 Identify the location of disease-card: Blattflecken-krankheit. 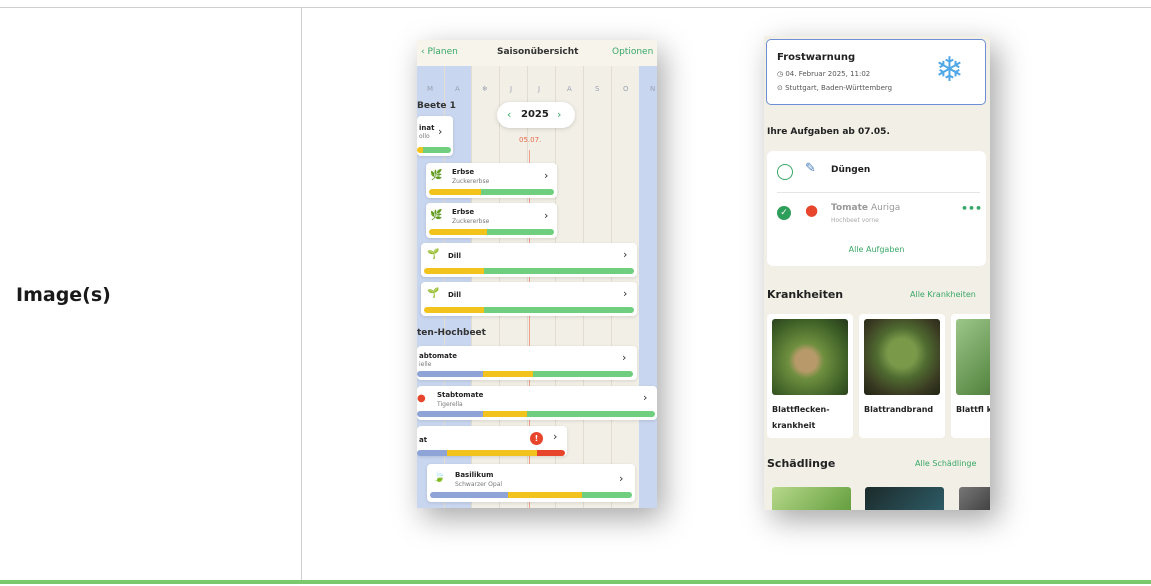
(810, 376).